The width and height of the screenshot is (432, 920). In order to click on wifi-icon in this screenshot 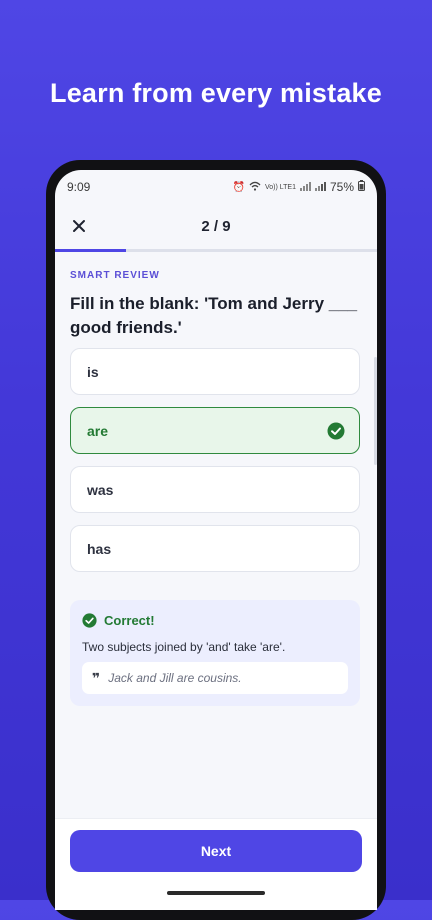, I will do `click(255, 187)`.